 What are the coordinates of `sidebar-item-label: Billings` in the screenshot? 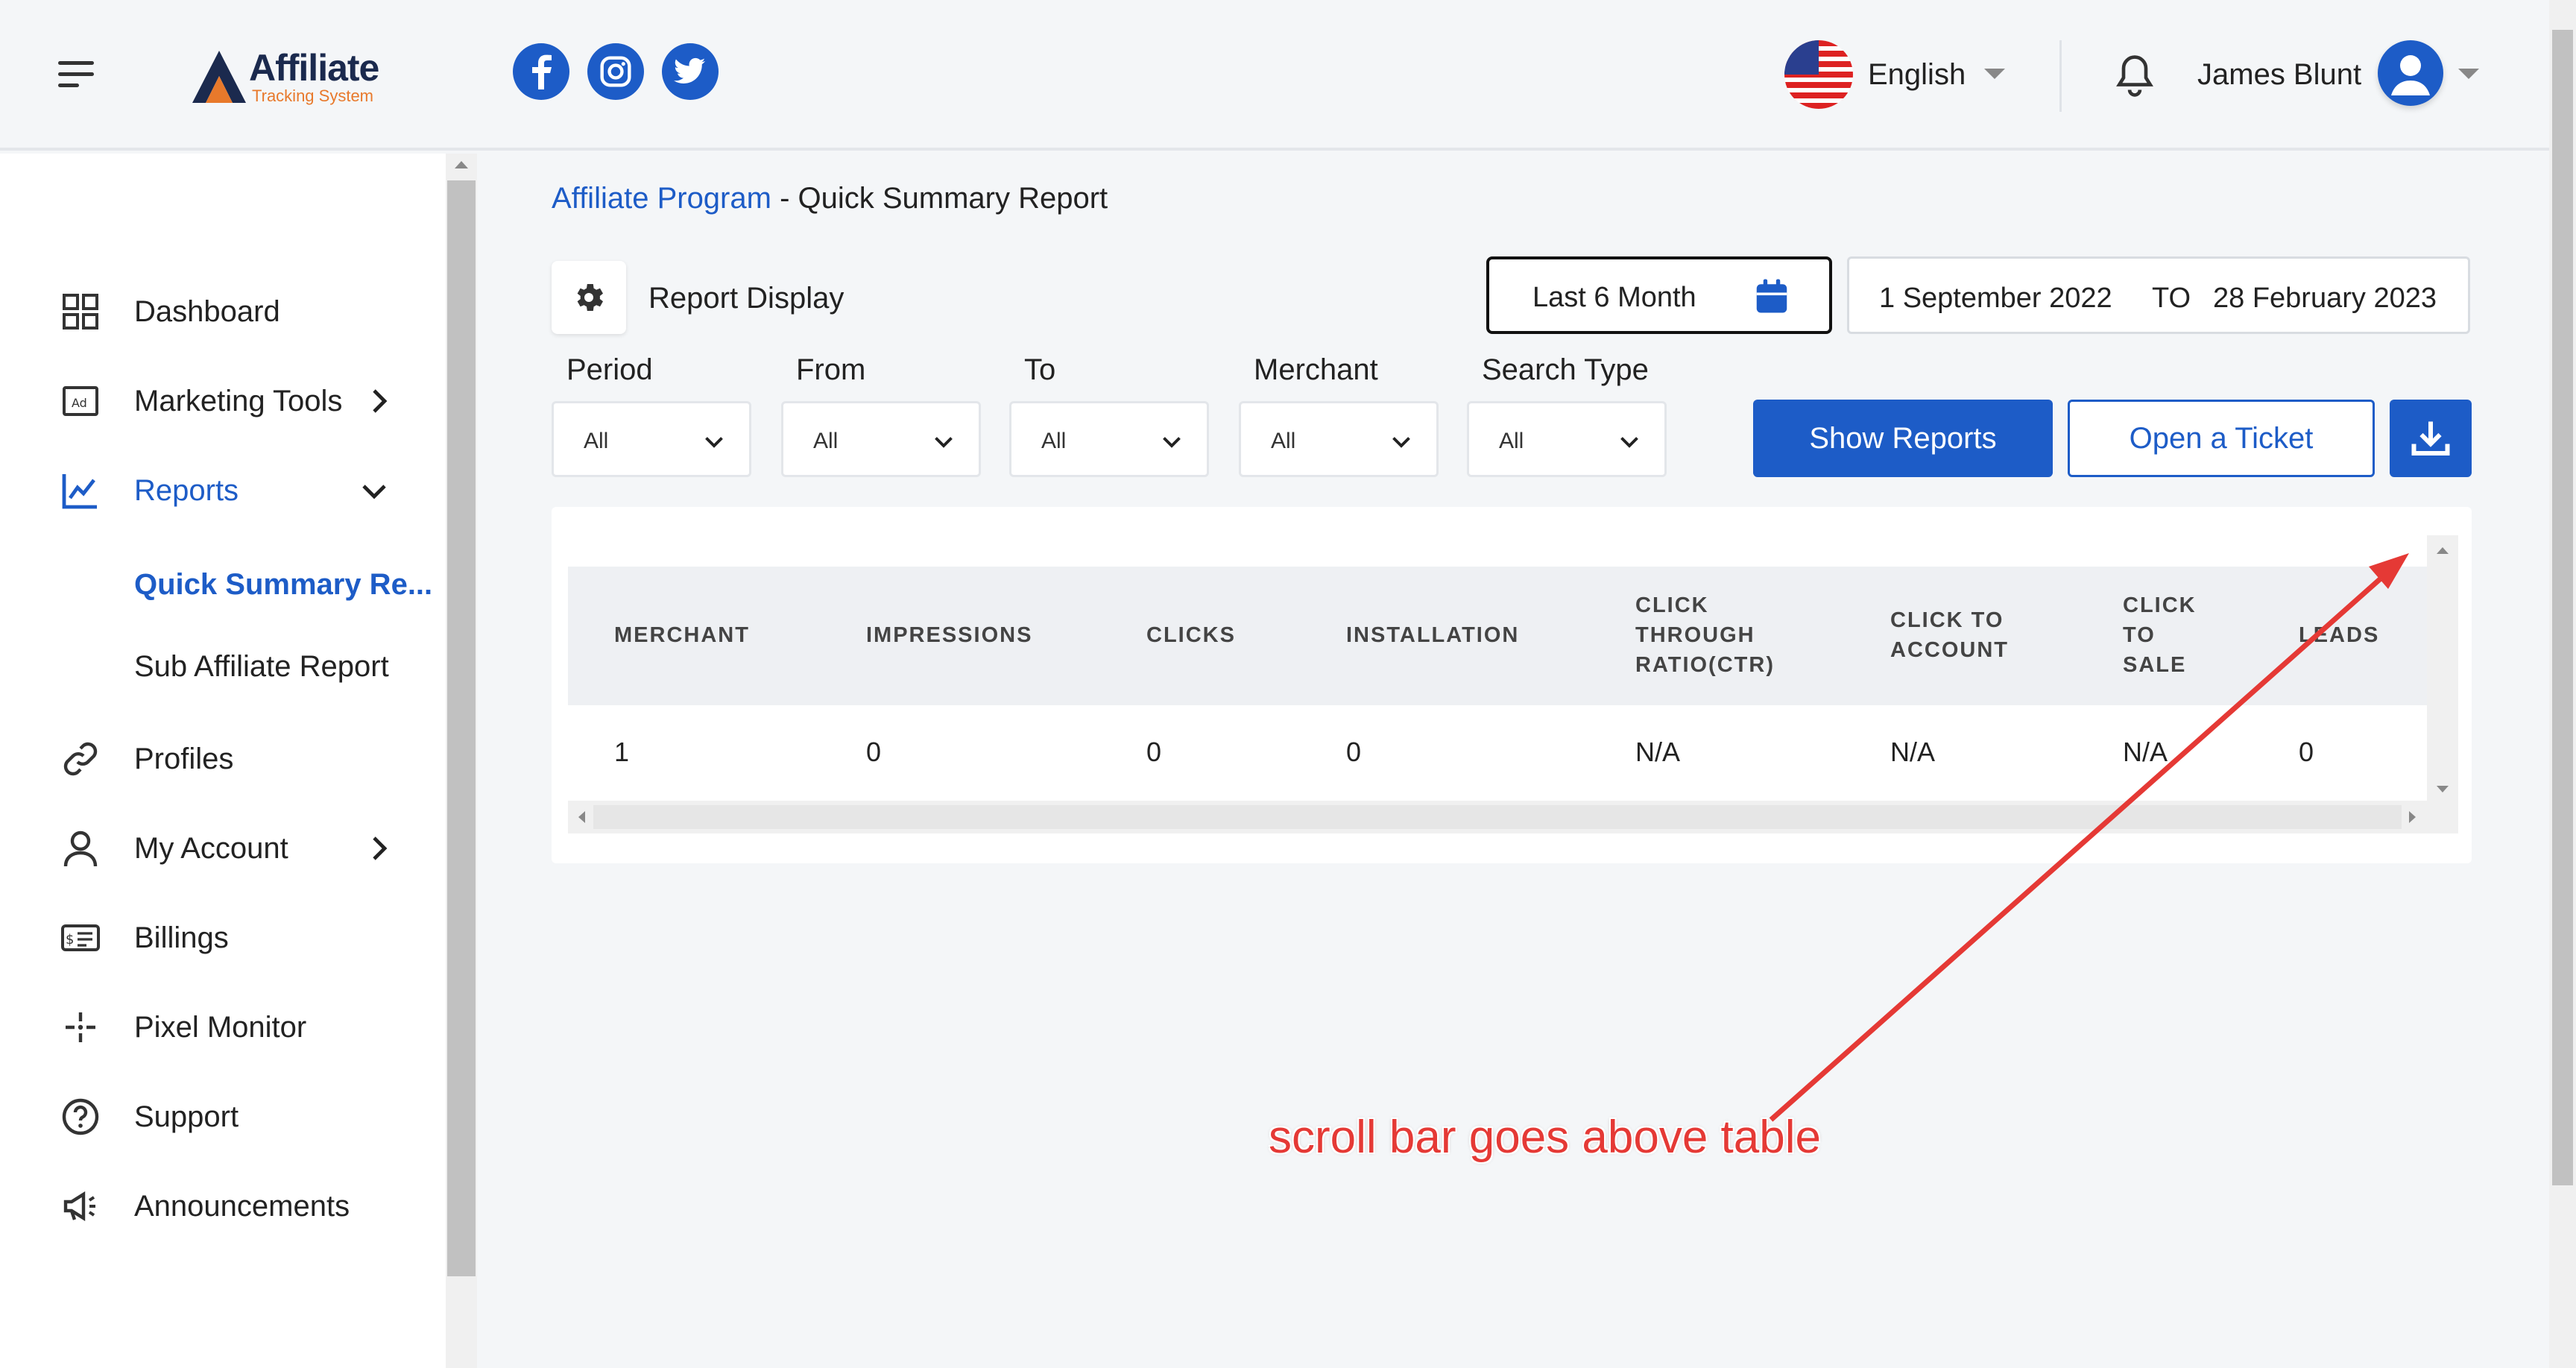 It's located at (181, 937).